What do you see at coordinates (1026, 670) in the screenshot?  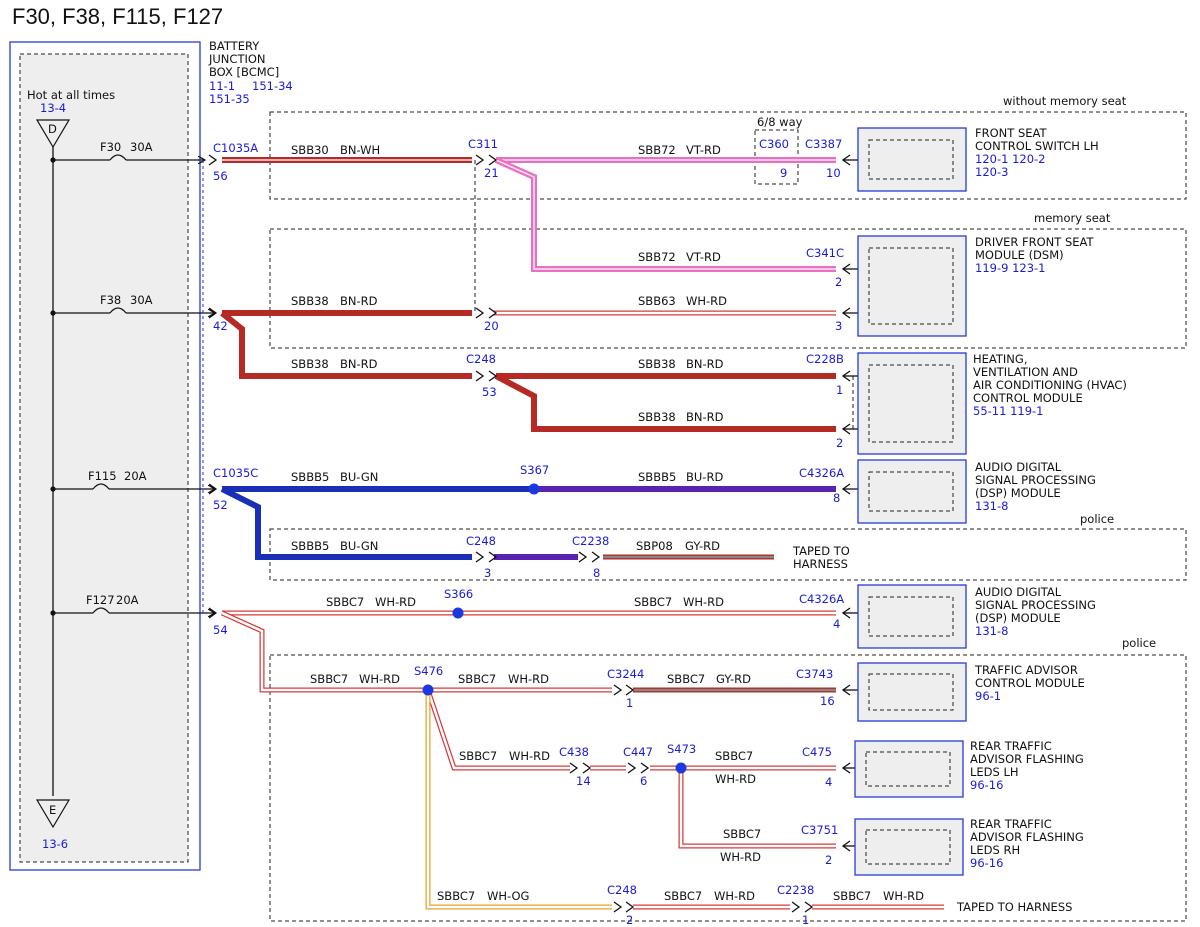 I see `m6-name-1: TRAFFIC ADVISOR` at bounding box center [1026, 670].